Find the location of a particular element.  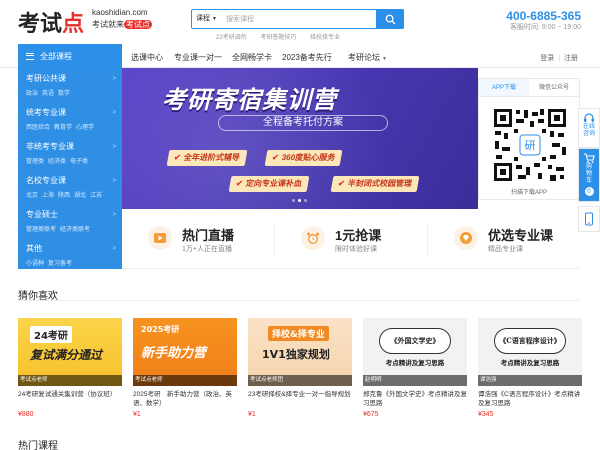

cart-icon is located at coordinates (589, 158).